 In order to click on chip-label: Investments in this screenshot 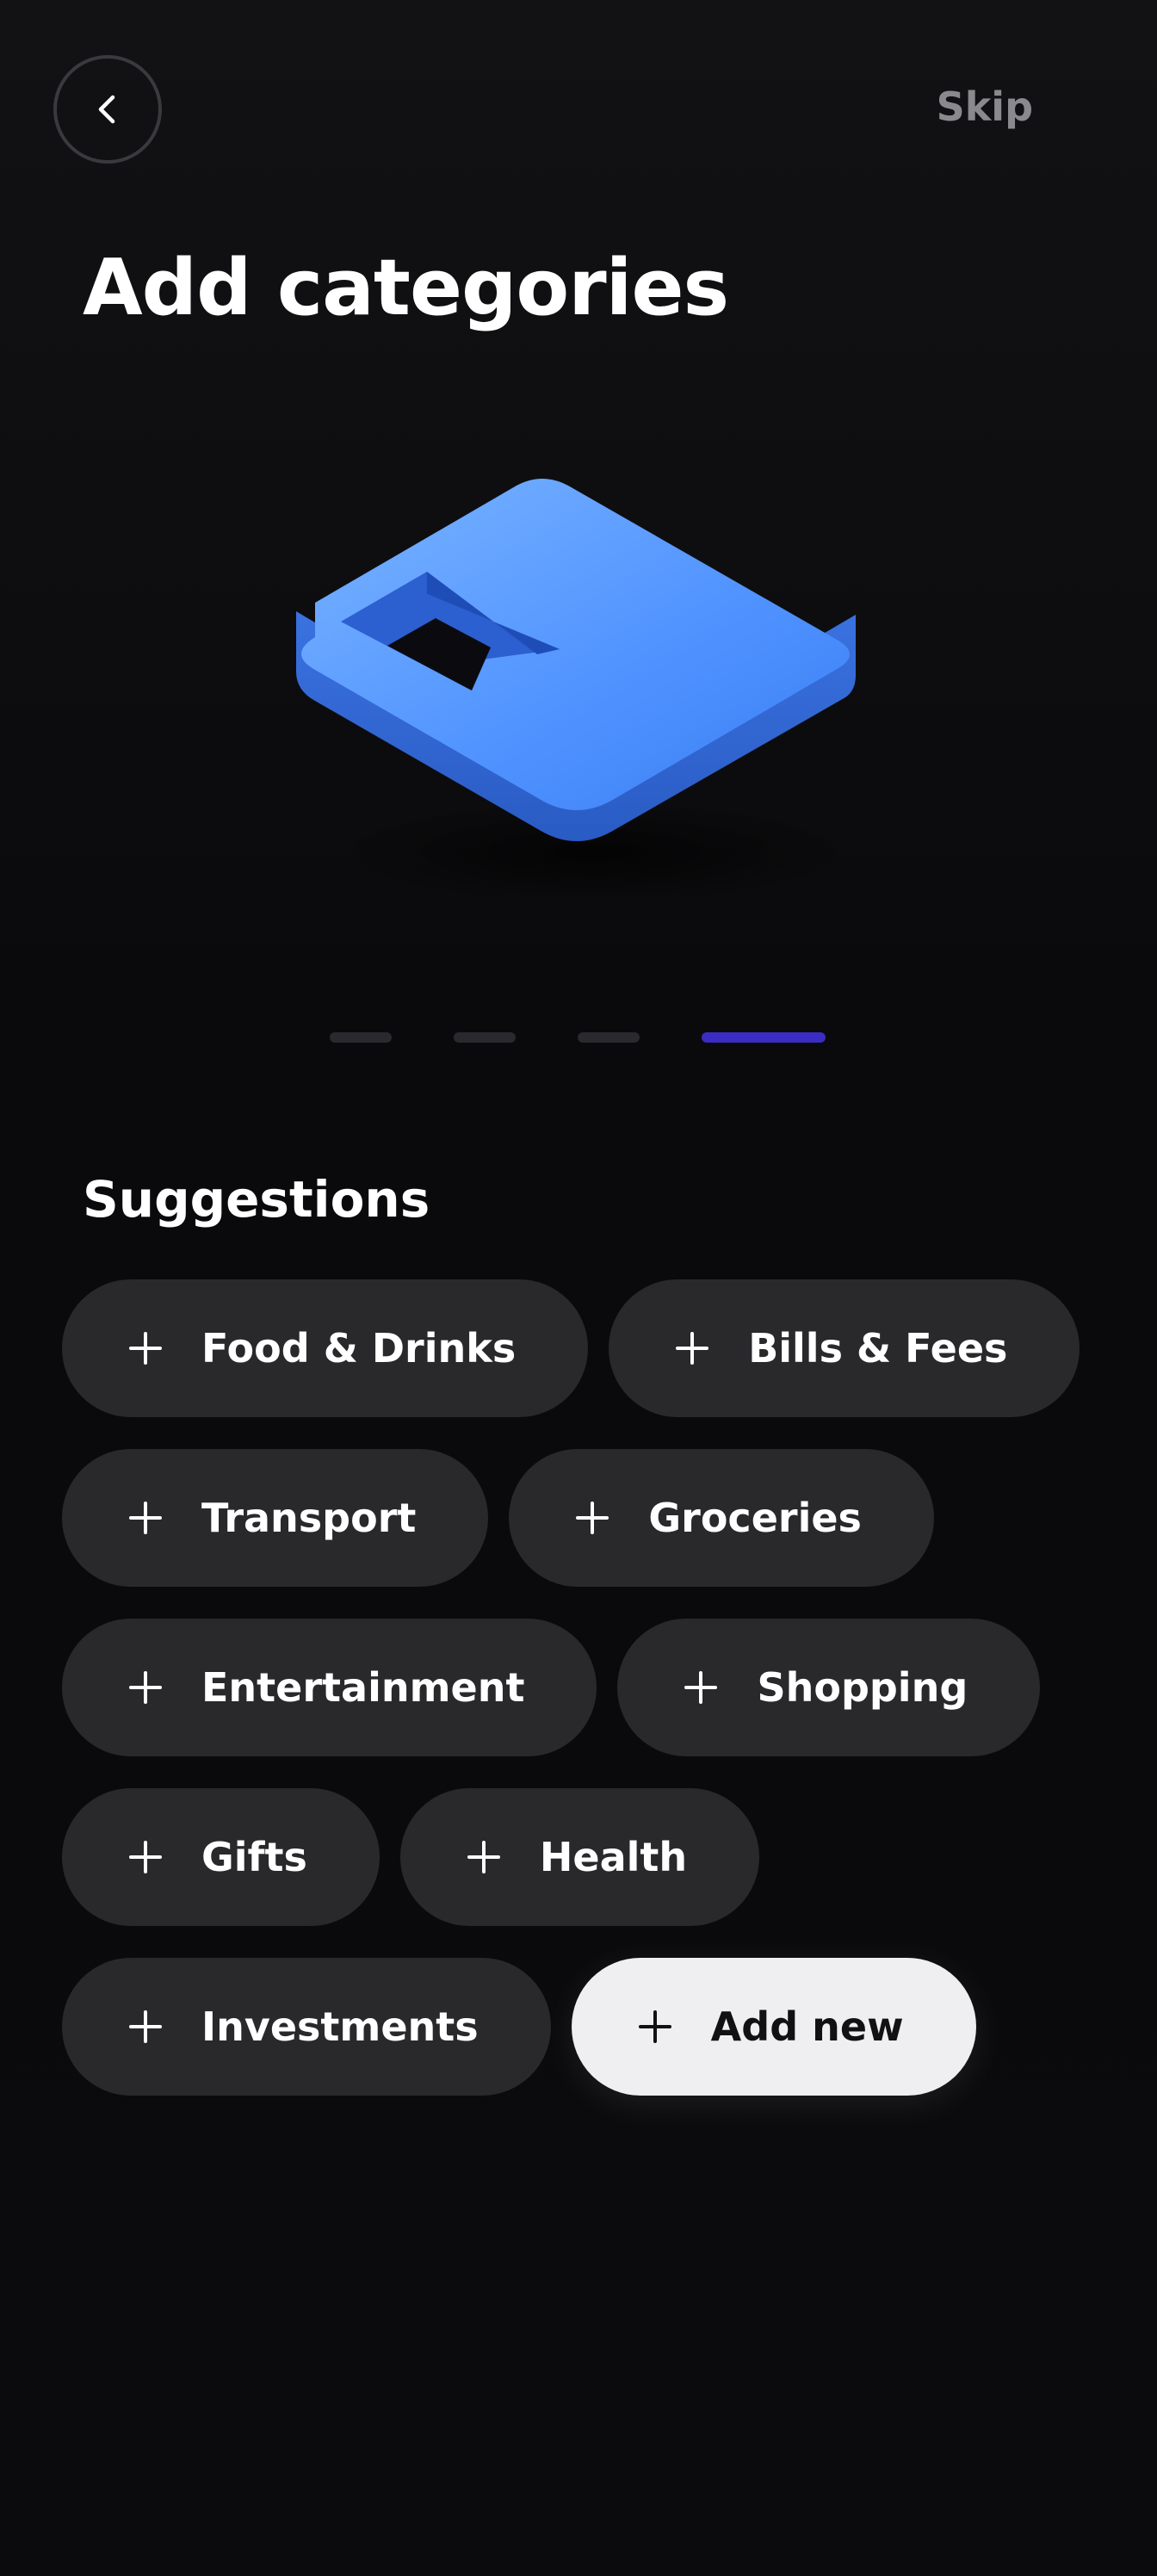, I will do `click(340, 2026)`.